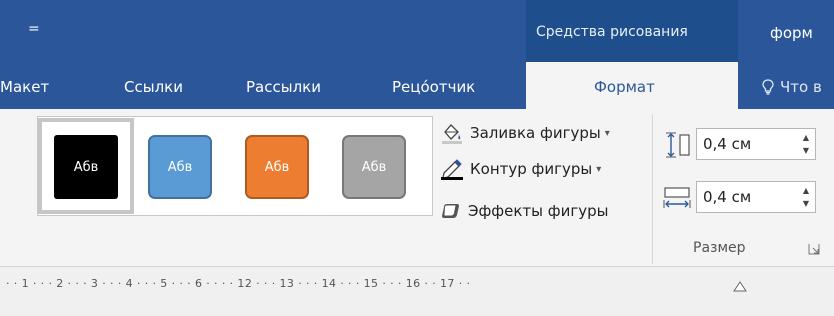 This screenshot has width=834, height=316. I want to click on shape-style-swatch-blue: Абв, so click(180, 167).